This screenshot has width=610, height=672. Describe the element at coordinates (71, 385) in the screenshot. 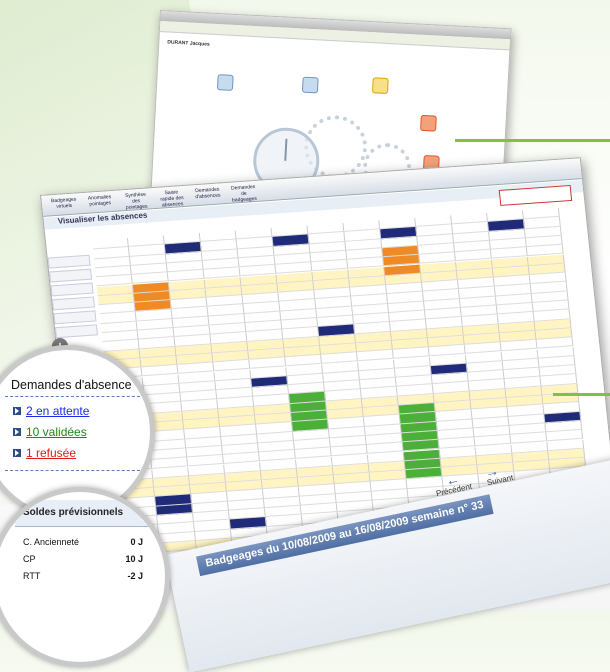

I see `absences-title: Demandes d'absence` at that location.